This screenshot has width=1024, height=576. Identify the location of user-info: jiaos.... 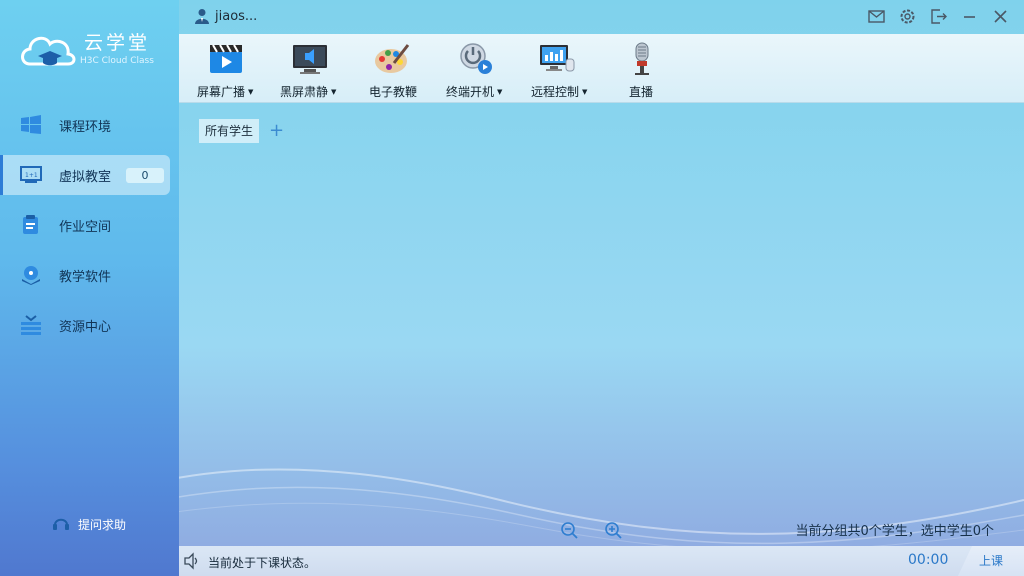
(226, 16).